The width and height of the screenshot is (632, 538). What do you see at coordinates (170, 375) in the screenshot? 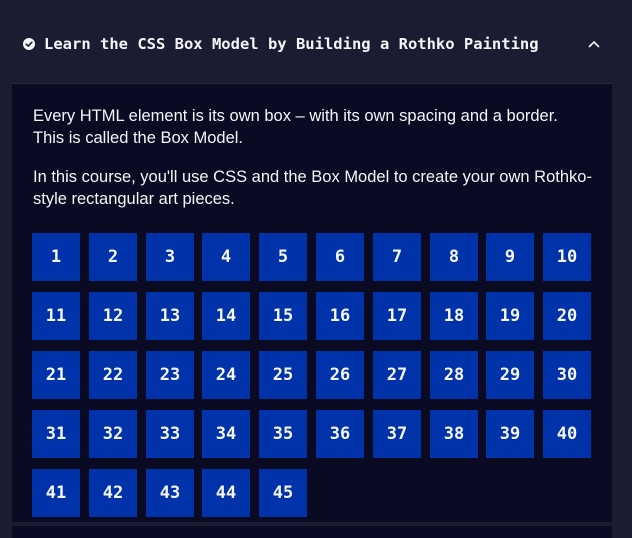
I see `step-box: 23` at bounding box center [170, 375].